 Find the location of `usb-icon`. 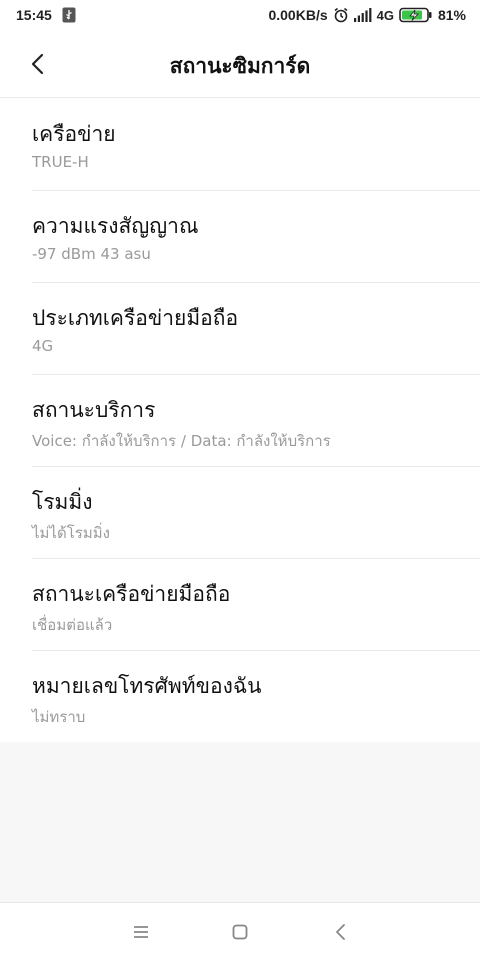

usb-icon is located at coordinates (69, 15).